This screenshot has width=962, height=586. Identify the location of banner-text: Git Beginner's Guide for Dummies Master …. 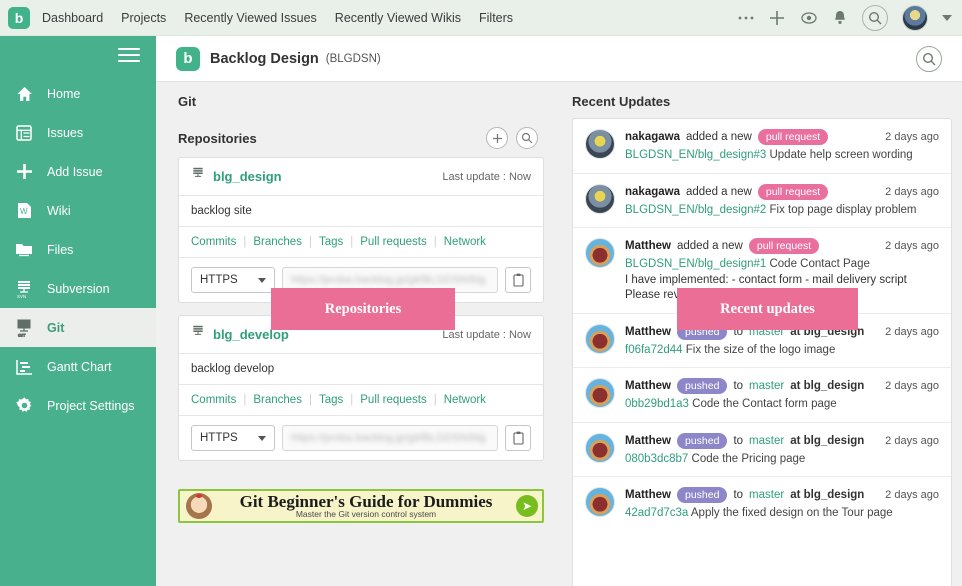
(377, 506).